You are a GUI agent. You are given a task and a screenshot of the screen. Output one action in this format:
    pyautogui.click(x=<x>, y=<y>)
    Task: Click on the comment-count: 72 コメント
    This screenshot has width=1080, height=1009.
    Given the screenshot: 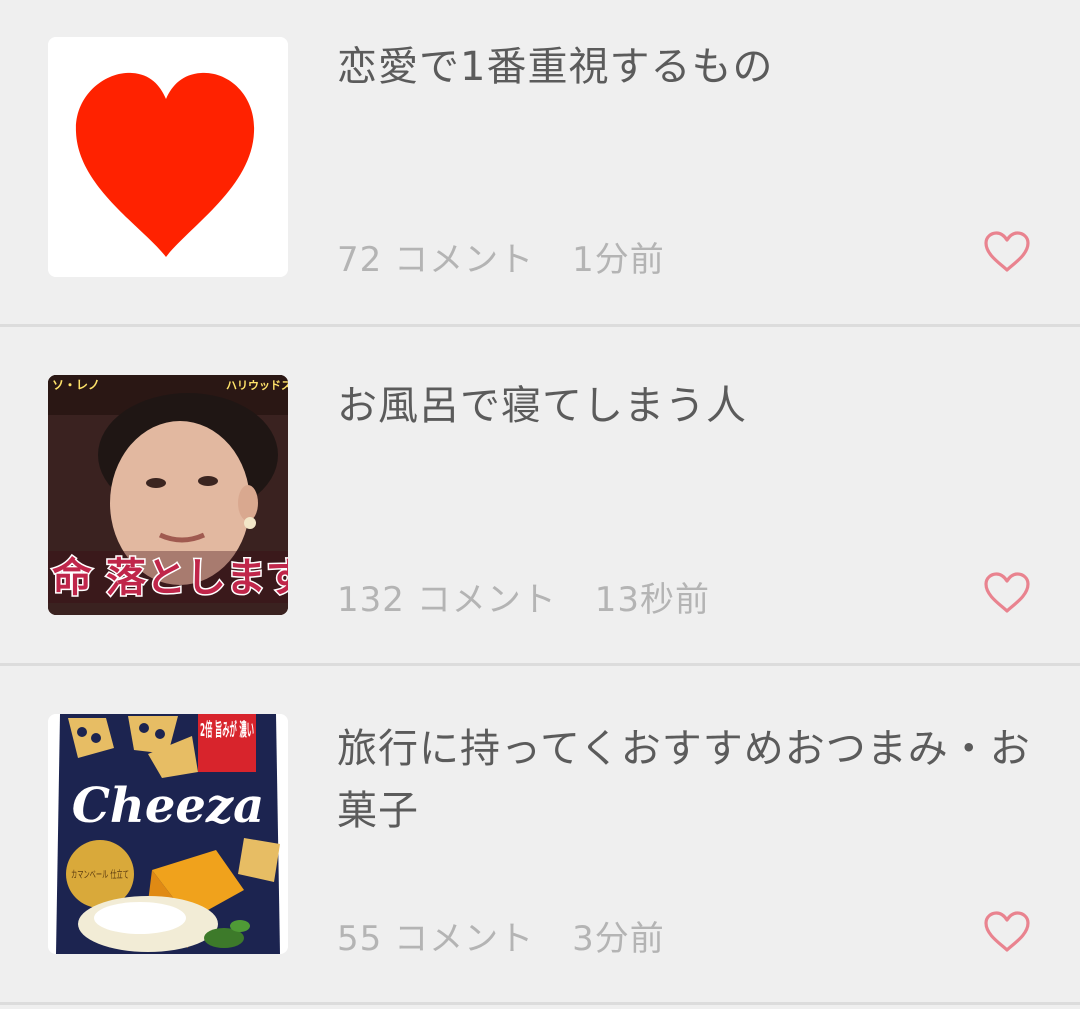 What is the action you would take?
    pyautogui.click(x=436, y=260)
    